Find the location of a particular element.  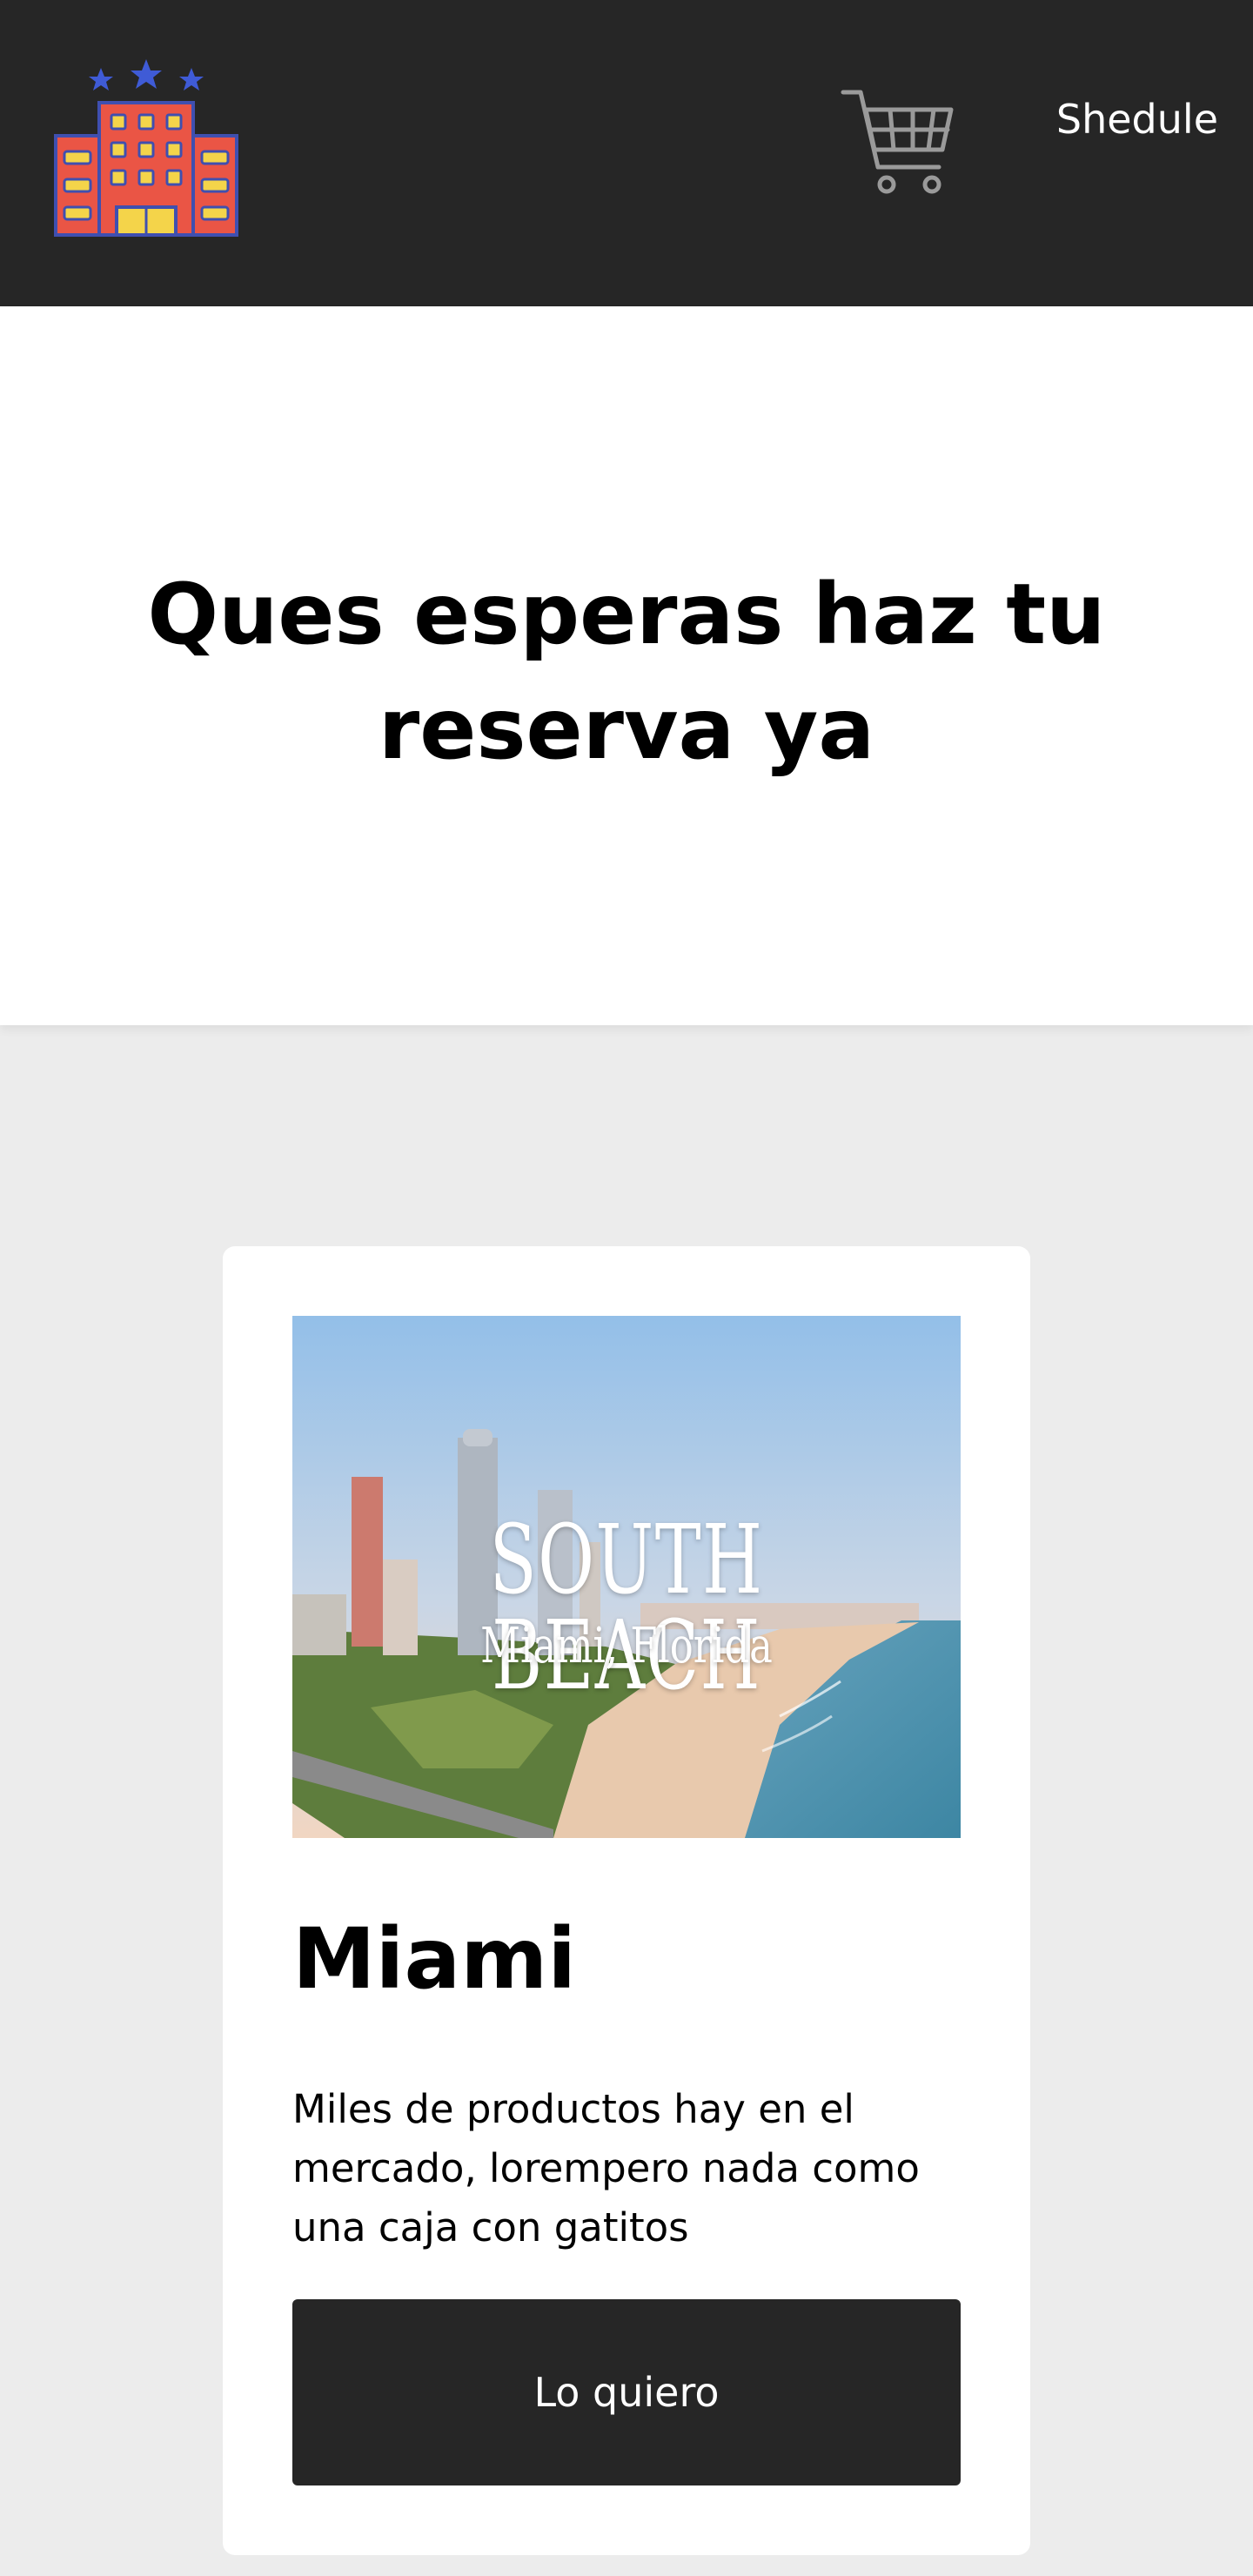

destination-image: SOUTH BEACH Miami, Florida is located at coordinates (626, 1577).